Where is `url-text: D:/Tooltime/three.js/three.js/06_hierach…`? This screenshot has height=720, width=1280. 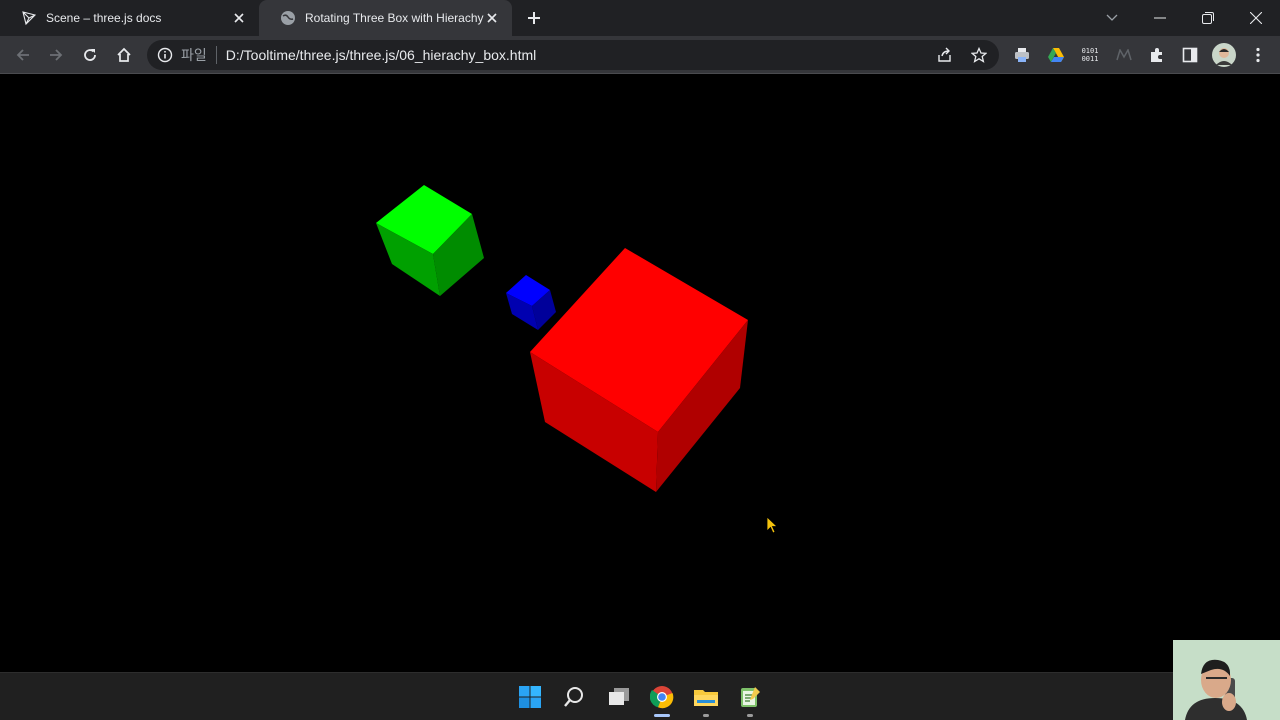
url-text: D:/Tooltime/three.js/three.js/06_hierach… is located at coordinates (579, 55).